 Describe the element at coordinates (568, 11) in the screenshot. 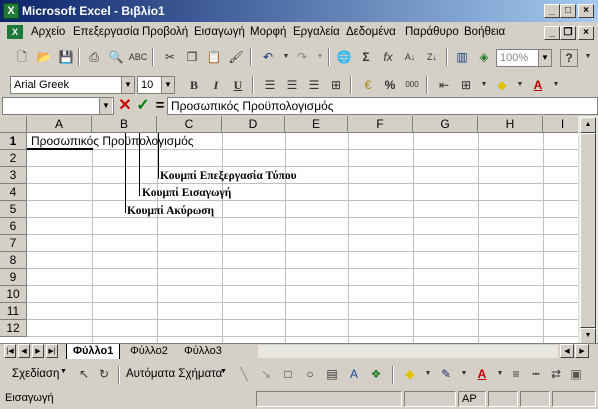

I see `maximize-button: □` at that location.